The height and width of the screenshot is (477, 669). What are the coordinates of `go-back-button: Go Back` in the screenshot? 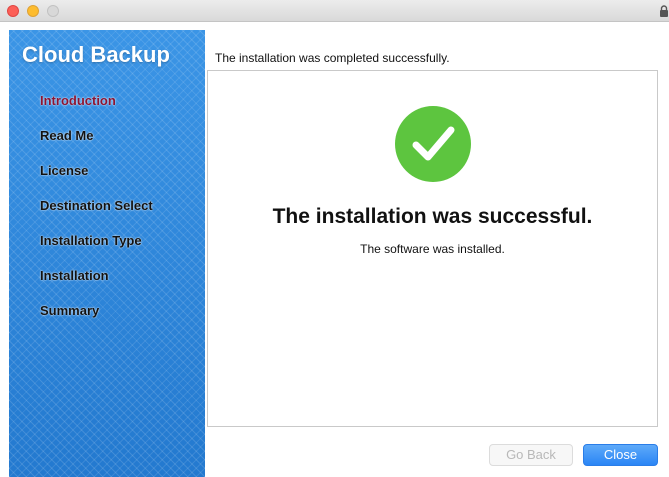 It's located at (531, 455).